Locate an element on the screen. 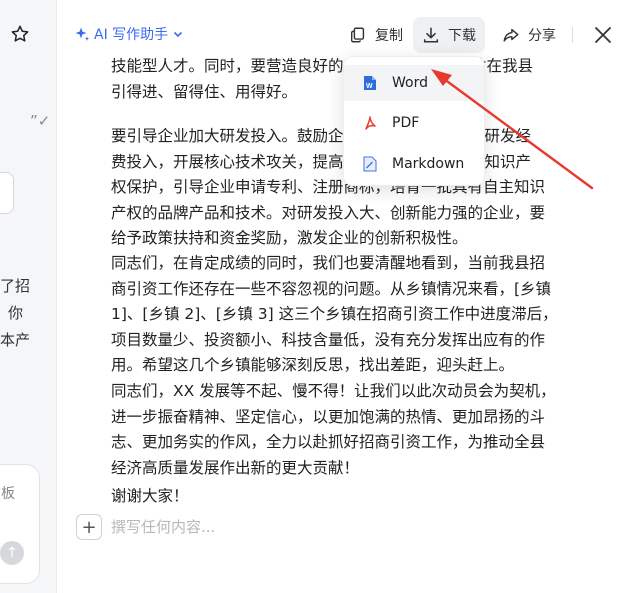 Image resolution: width=640 pixels, height=593 pixels. download-menu: W Word PDF Markdown is located at coordinates (414, 121).